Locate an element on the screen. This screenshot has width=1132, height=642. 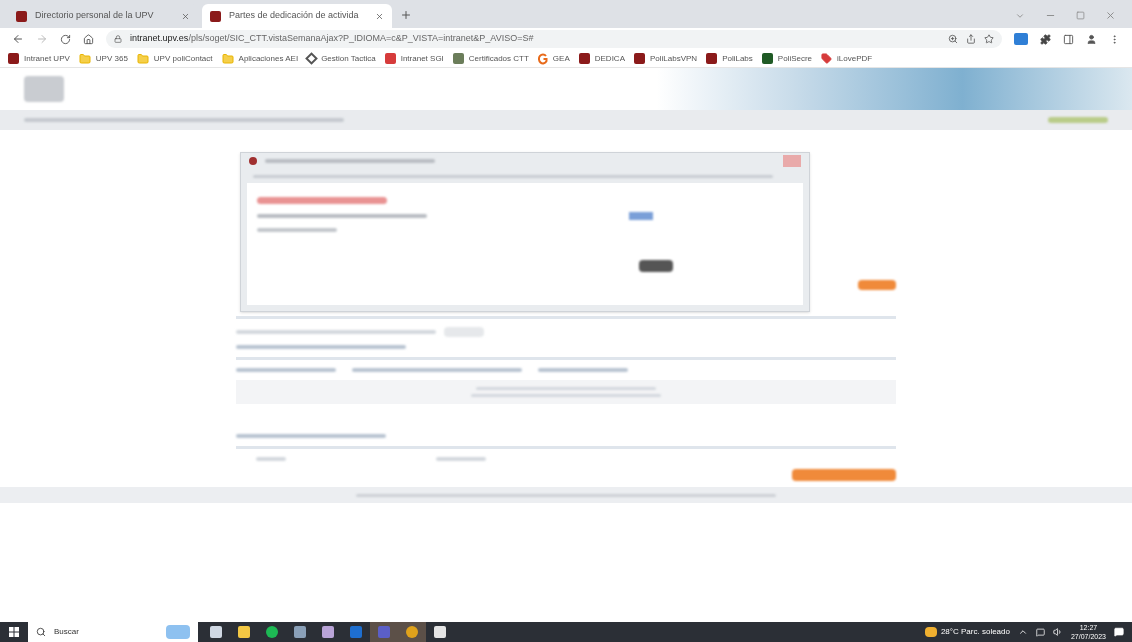
bookmark-link: UPV poliContact is located at coordinates (174, 58).